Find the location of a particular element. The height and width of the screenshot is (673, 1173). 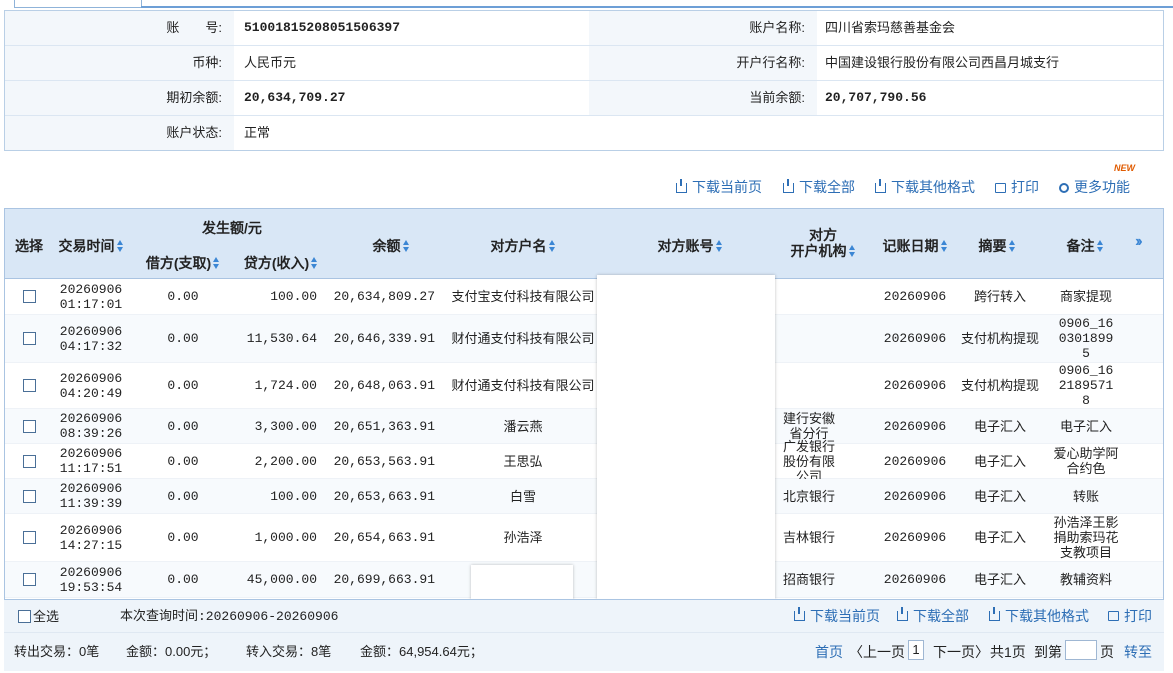

first-page-link: 首页 is located at coordinates (829, 652).